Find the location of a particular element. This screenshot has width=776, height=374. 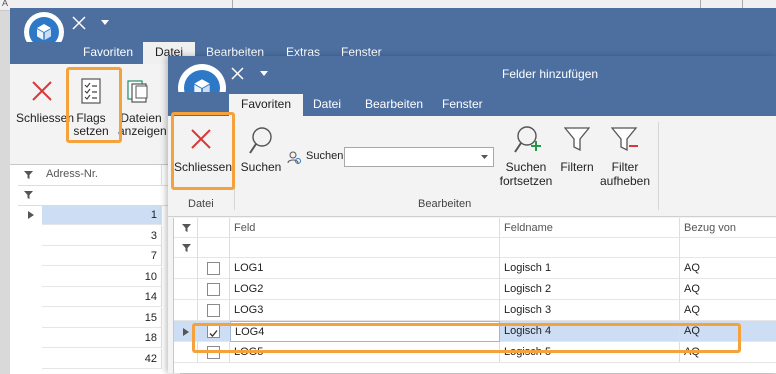

dialog-tab-bar: Favoriten Datei Bearbeiten Fenster is located at coordinates (472, 104).